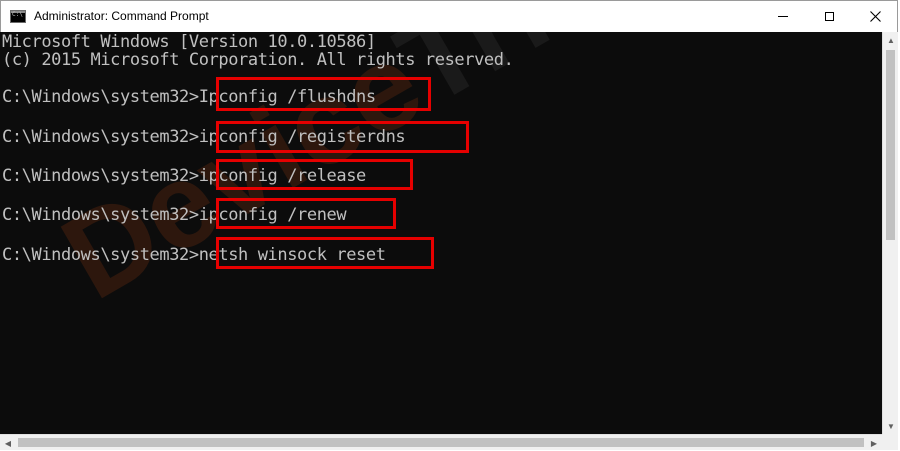 This screenshot has height=451, width=900. Describe the element at coordinates (891, 40) in the screenshot. I see `scroll-up-icon: ▲` at that location.